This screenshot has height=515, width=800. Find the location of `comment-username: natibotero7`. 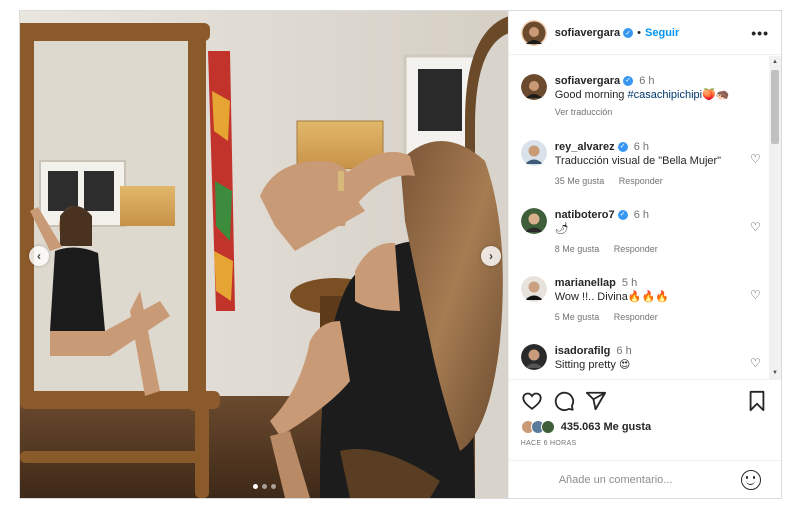

comment-username: natibotero7 is located at coordinates (585, 215).